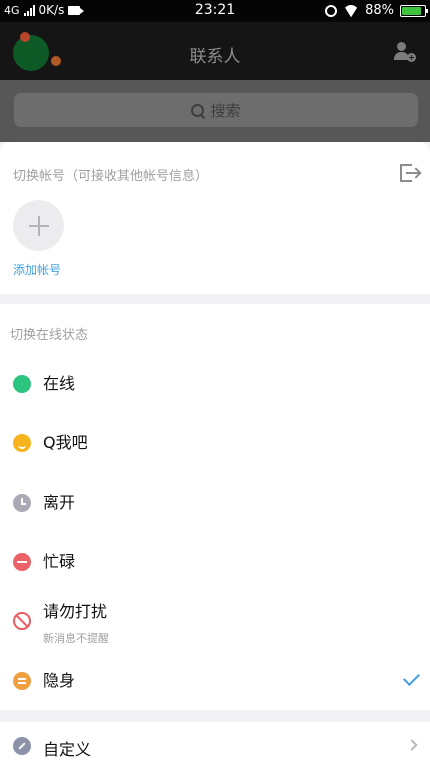 The height and width of the screenshot is (769, 430). I want to click on status-option-label: 忙碌, so click(59, 561).